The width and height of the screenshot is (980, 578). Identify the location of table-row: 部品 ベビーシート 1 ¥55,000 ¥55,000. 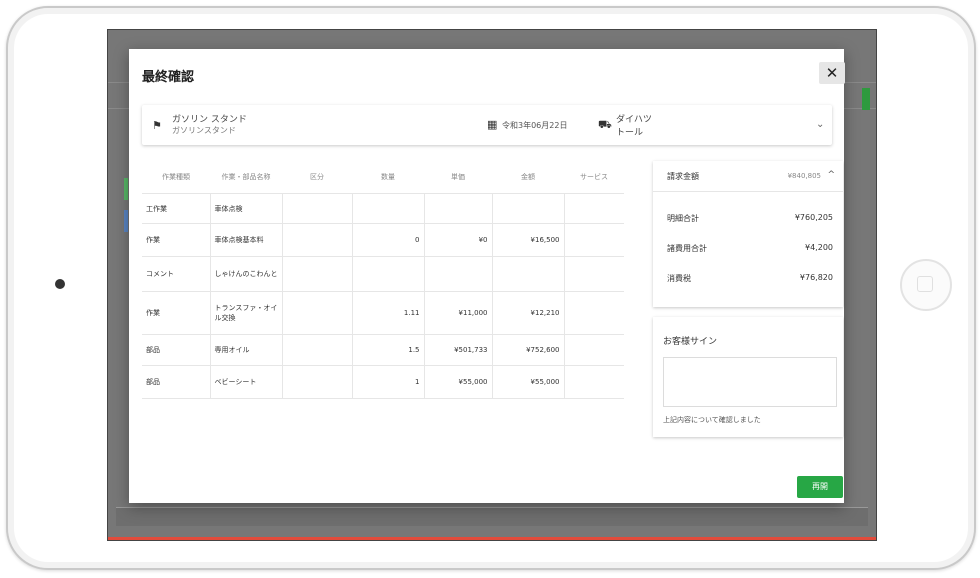
(383, 382).